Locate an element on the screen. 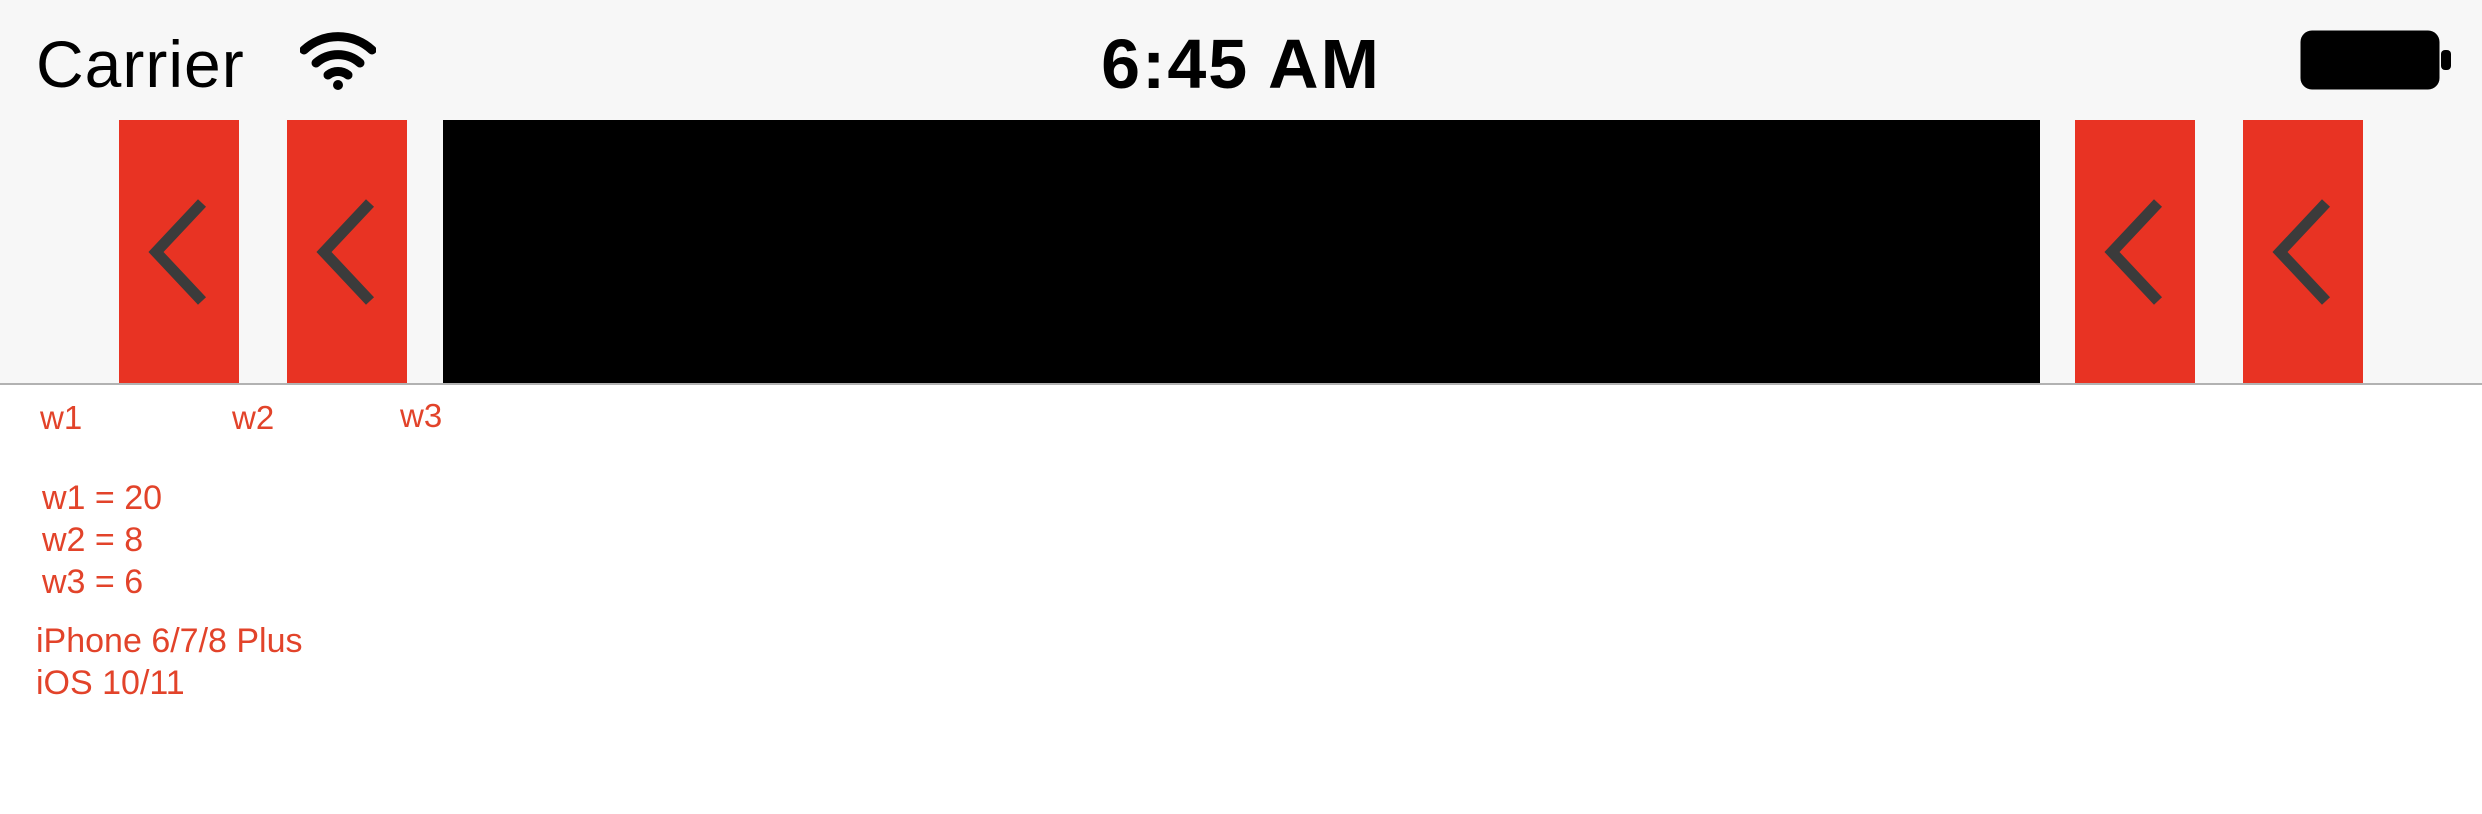 Image resolution: width=2482 pixels, height=814 pixels. status-time: 6:45 AM is located at coordinates (1241, 64).